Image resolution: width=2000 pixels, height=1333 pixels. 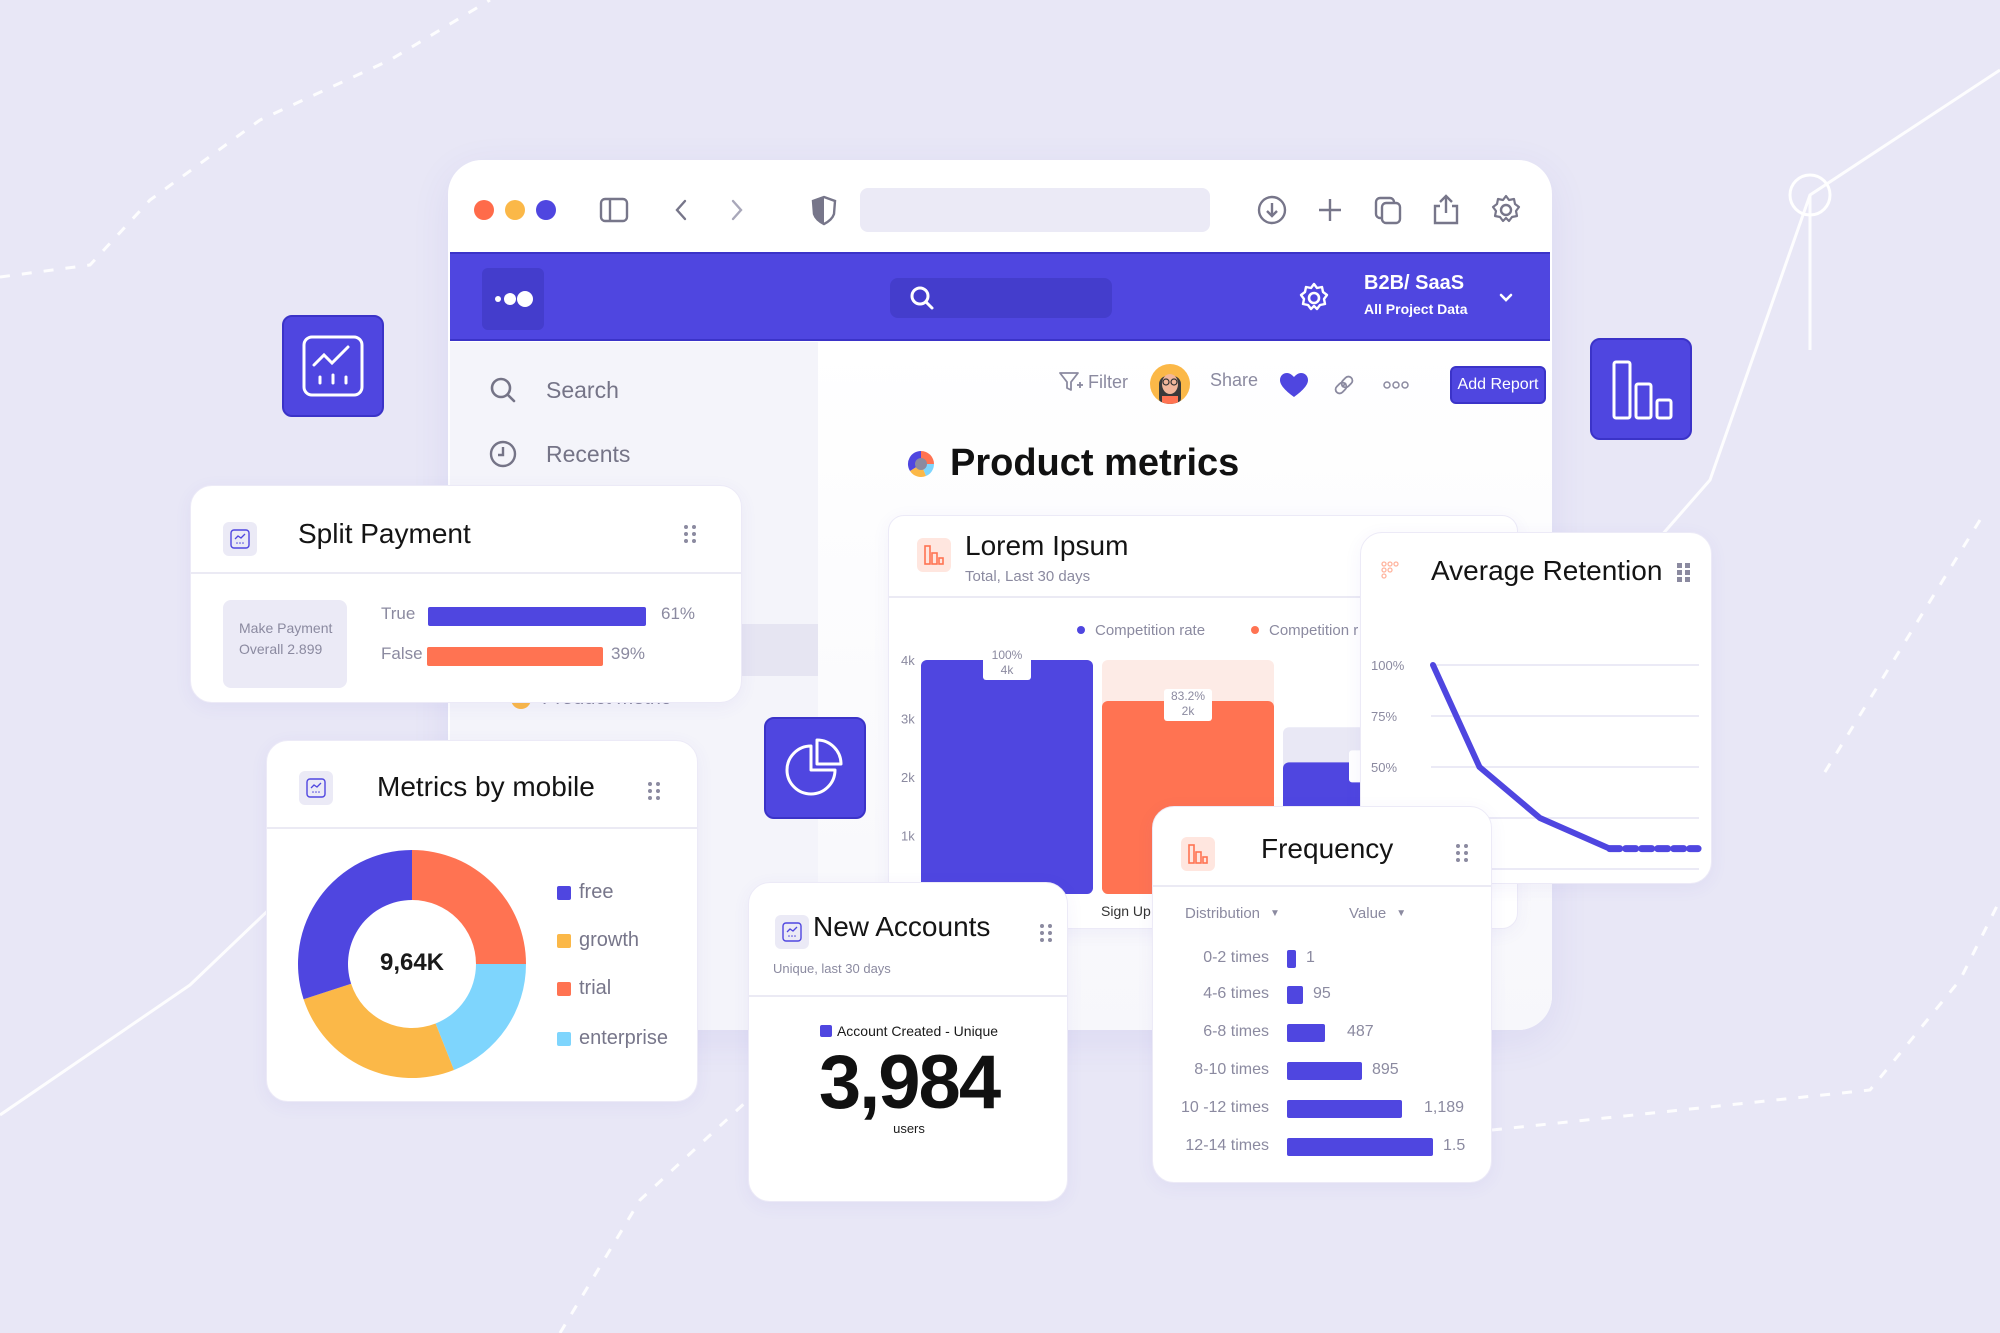 I want to click on bar-value: 95, so click(x=1322, y=993).